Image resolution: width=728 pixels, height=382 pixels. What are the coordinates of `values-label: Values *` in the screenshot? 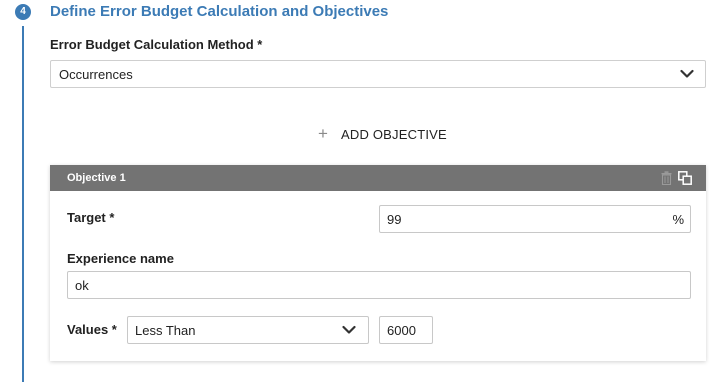 It's located at (92, 329).